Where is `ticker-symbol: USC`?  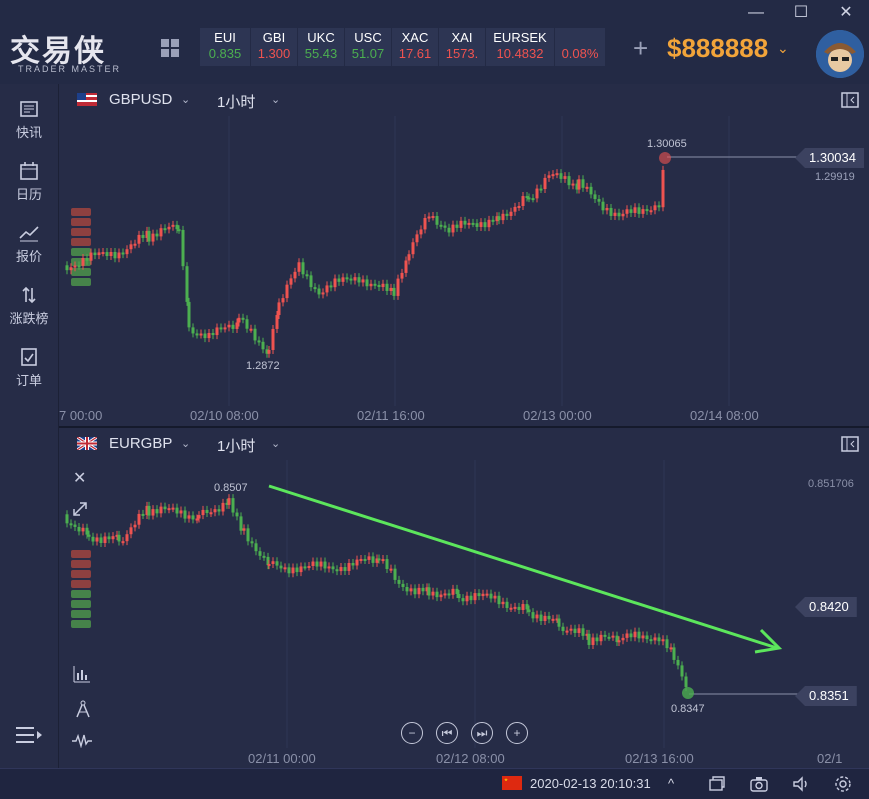 ticker-symbol: USC is located at coordinates (368, 37).